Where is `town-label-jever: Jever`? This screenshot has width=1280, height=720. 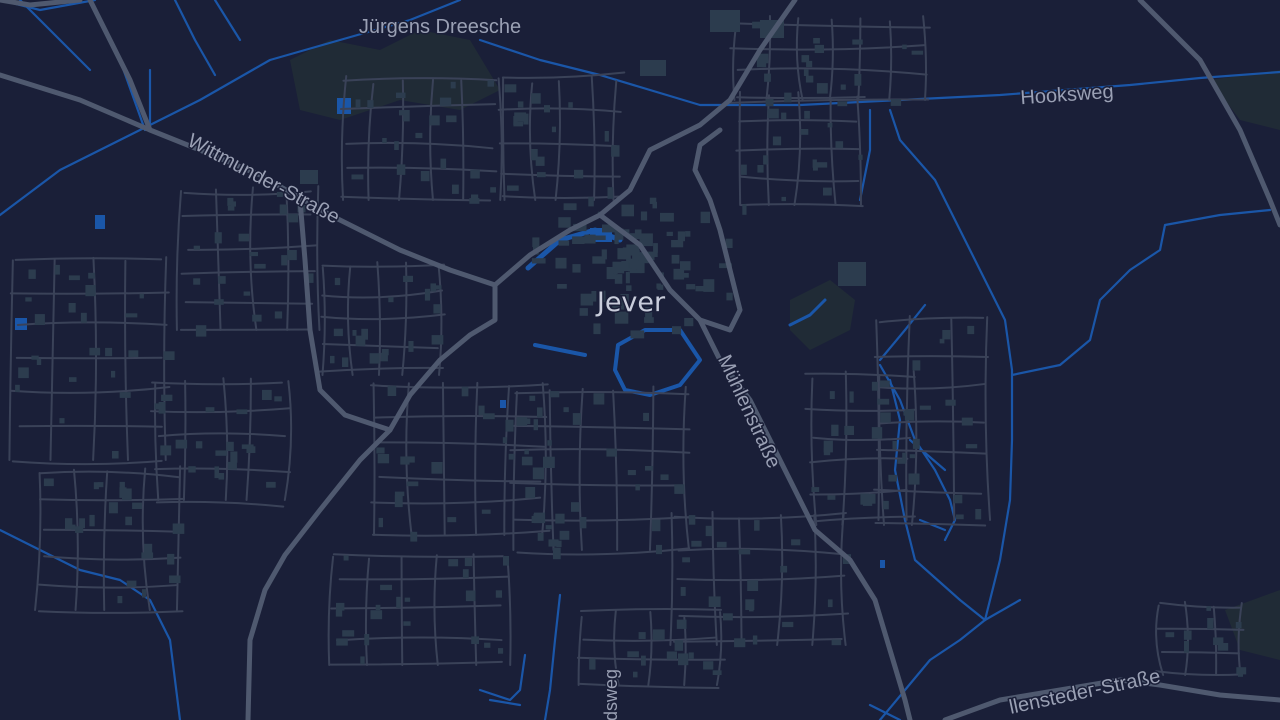
town-label-jever: Jever is located at coordinates (630, 303).